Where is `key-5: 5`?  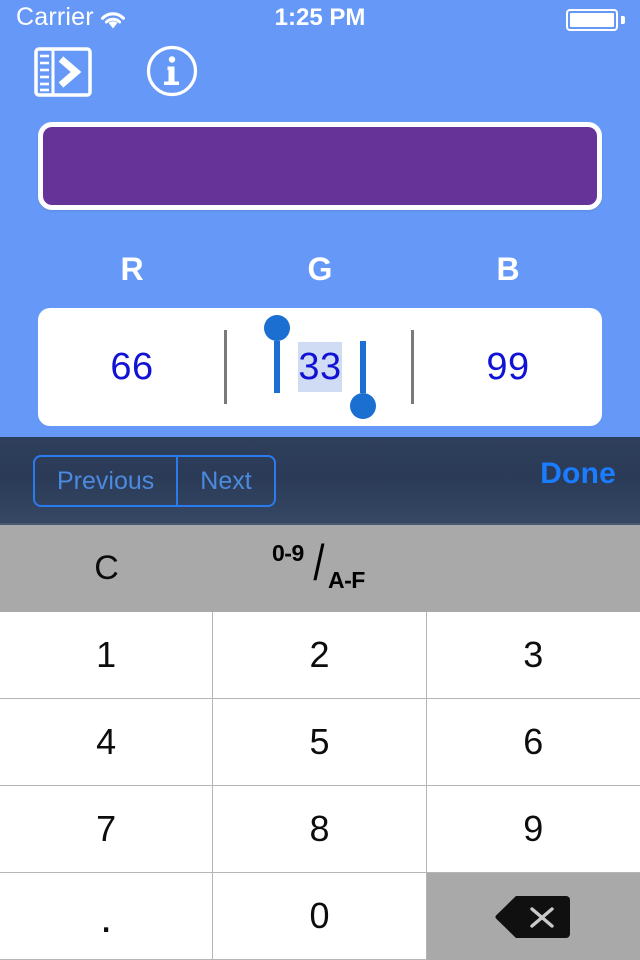
key-5: 5 is located at coordinates (320, 742).